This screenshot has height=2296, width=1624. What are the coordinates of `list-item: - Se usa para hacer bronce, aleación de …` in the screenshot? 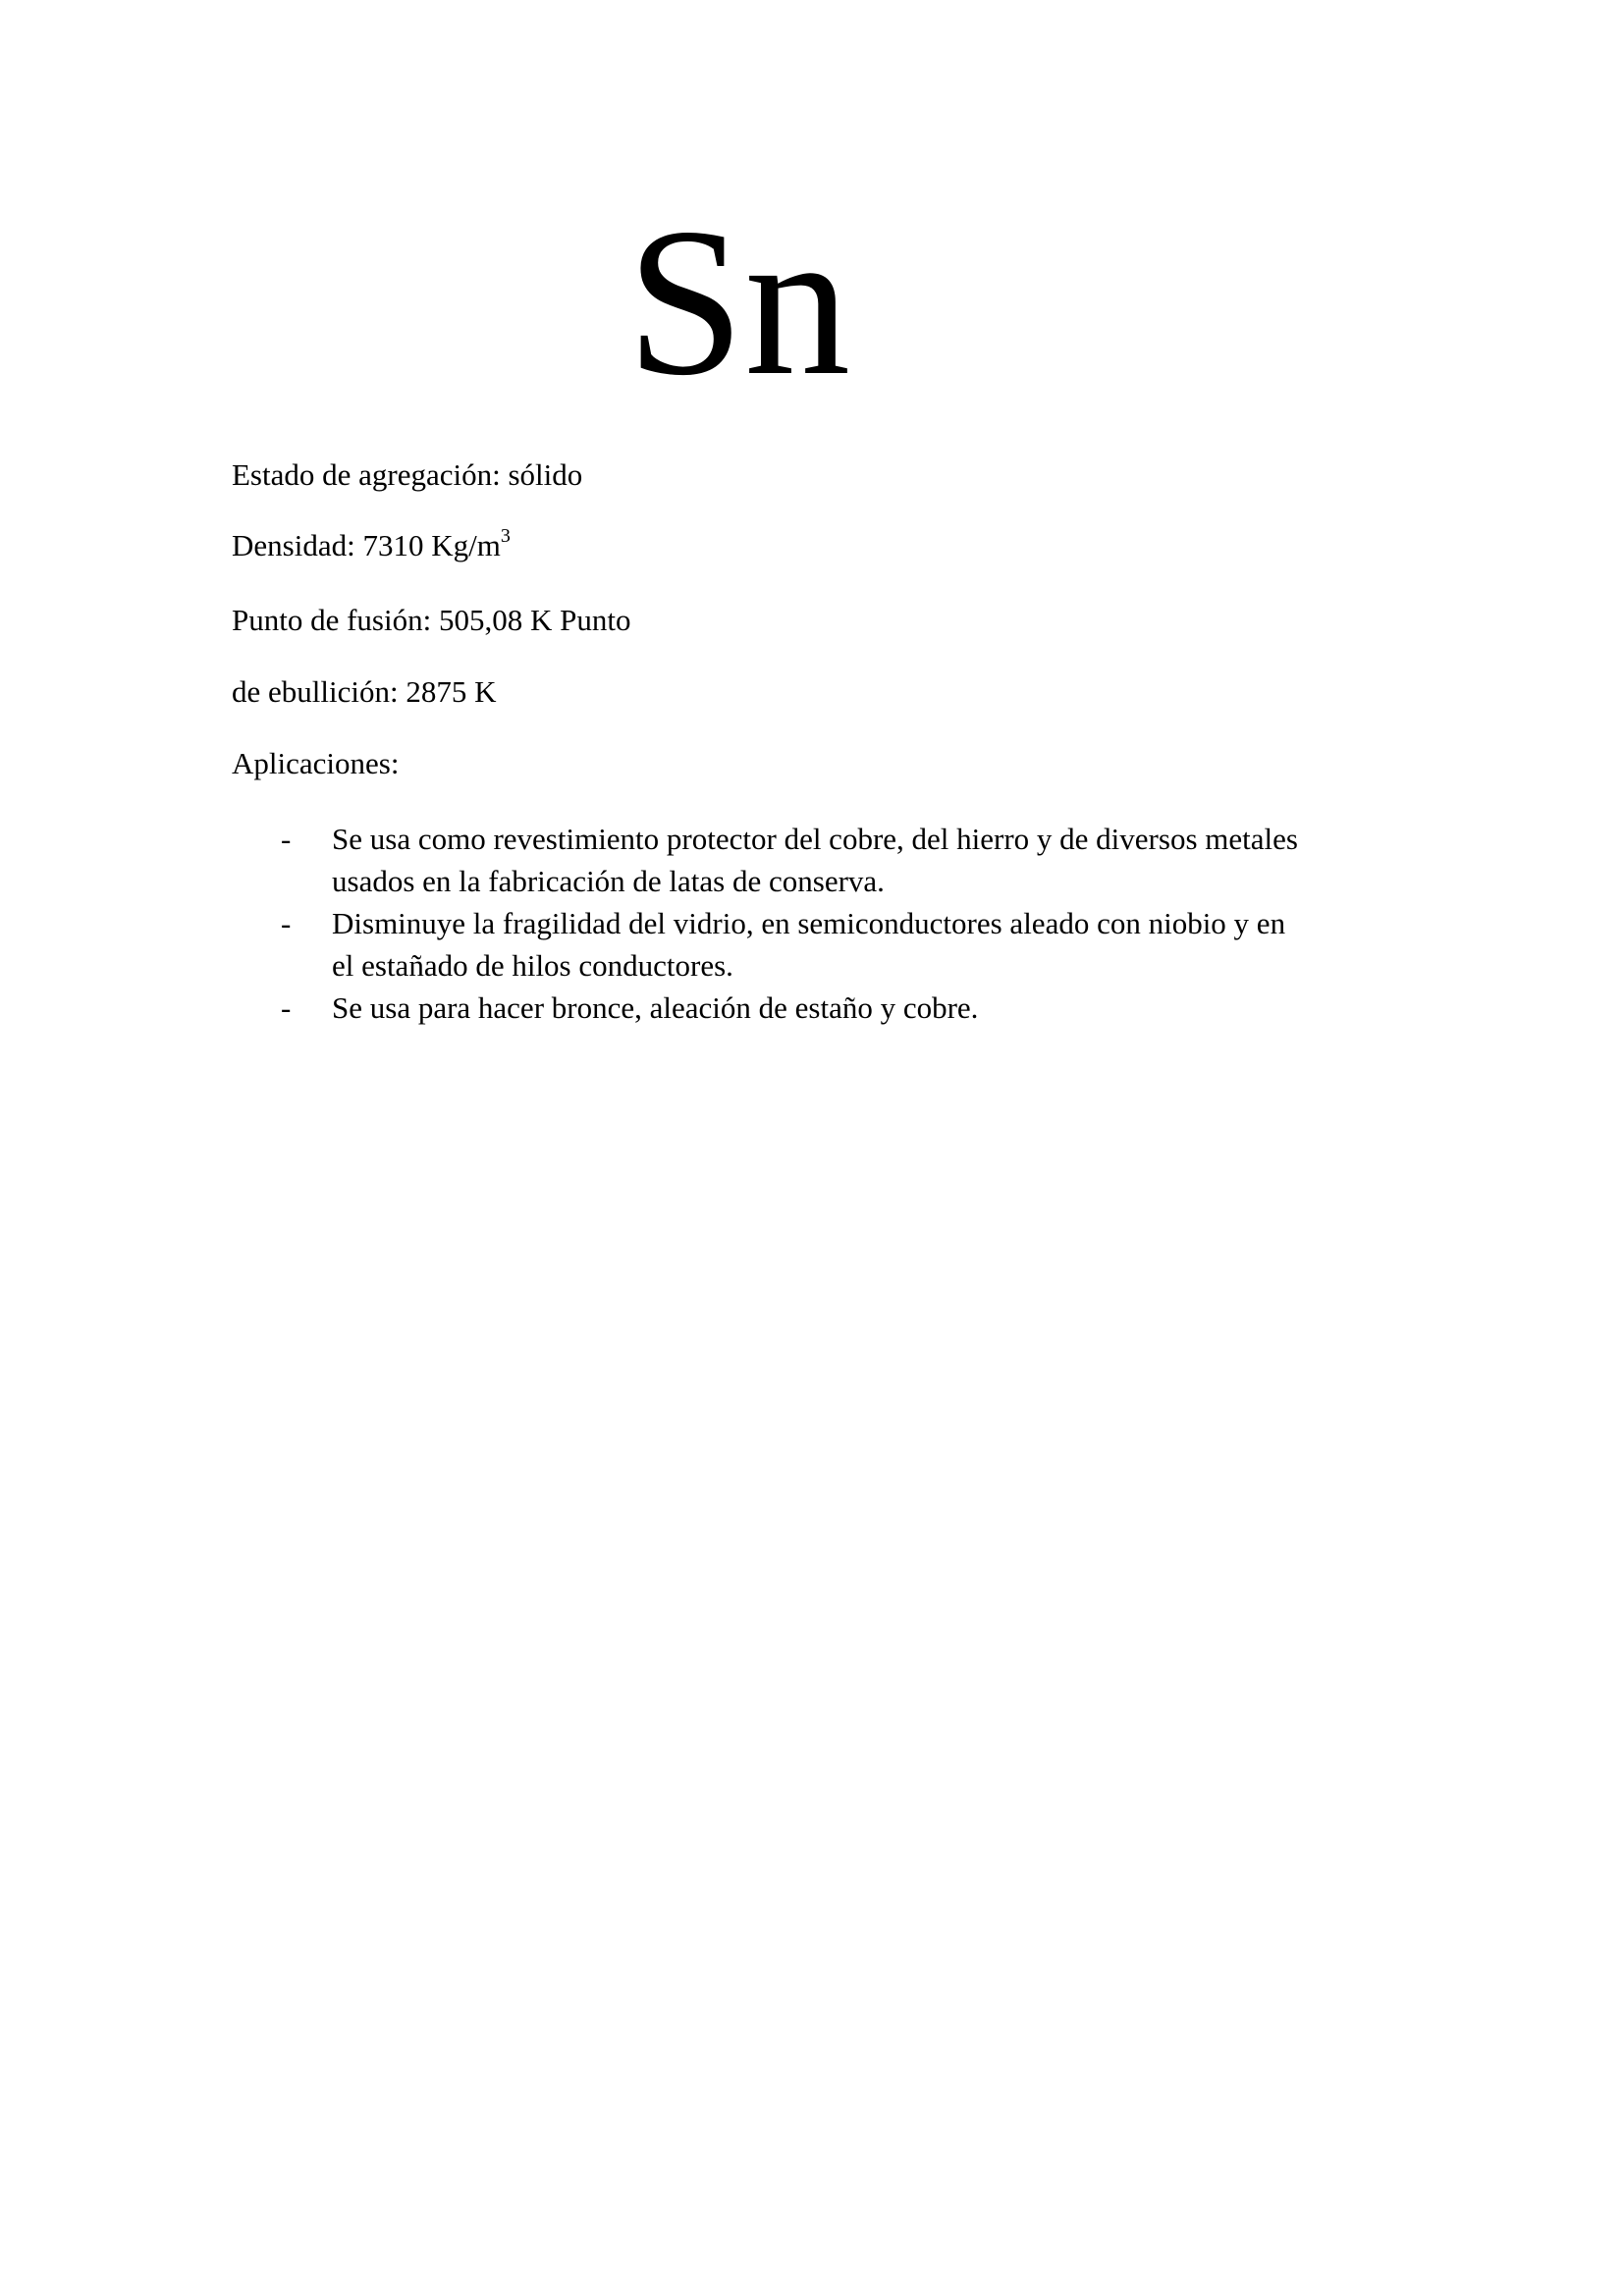 It's located at (773, 1008).